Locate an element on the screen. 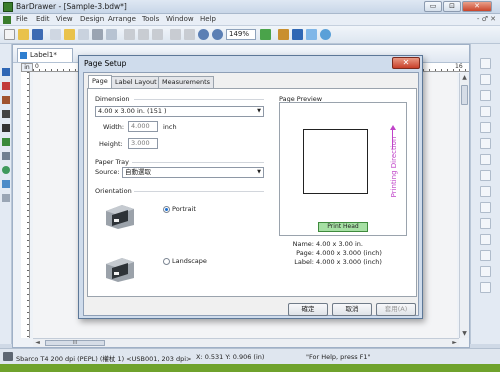 Image resolution: width=500 pixels, height=372 pixels. orientation-label: Orientation is located at coordinates (113, 191).